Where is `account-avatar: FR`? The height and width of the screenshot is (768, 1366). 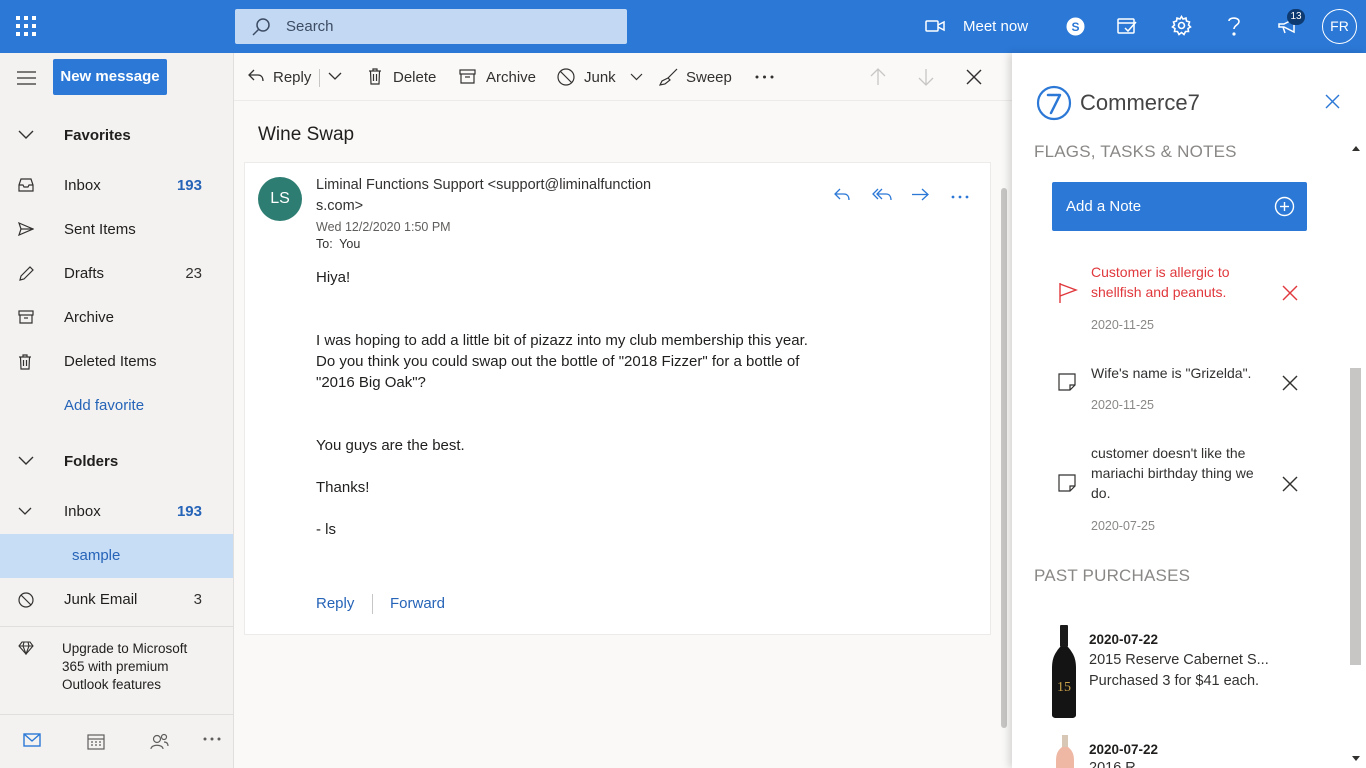
account-avatar: FR is located at coordinates (1339, 26).